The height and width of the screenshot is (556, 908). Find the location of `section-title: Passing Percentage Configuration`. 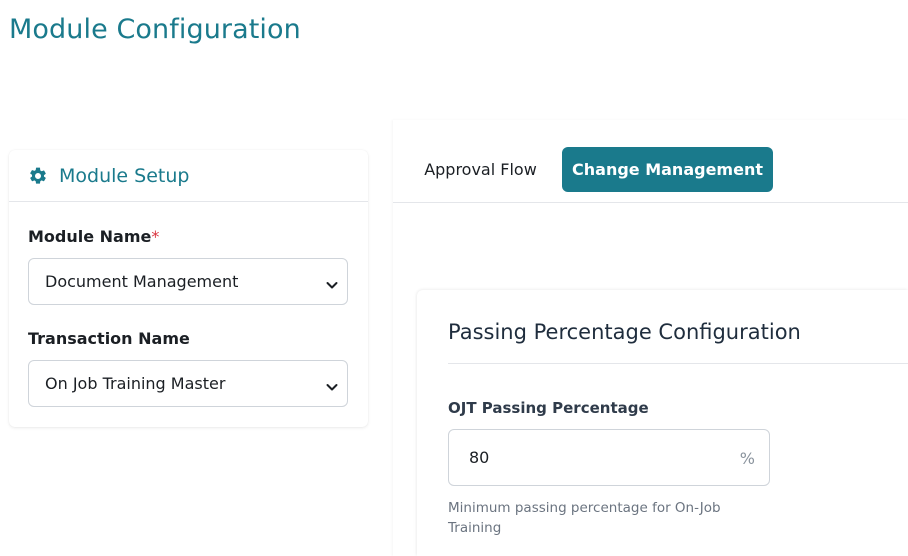

section-title: Passing Percentage Configuration is located at coordinates (624, 332).